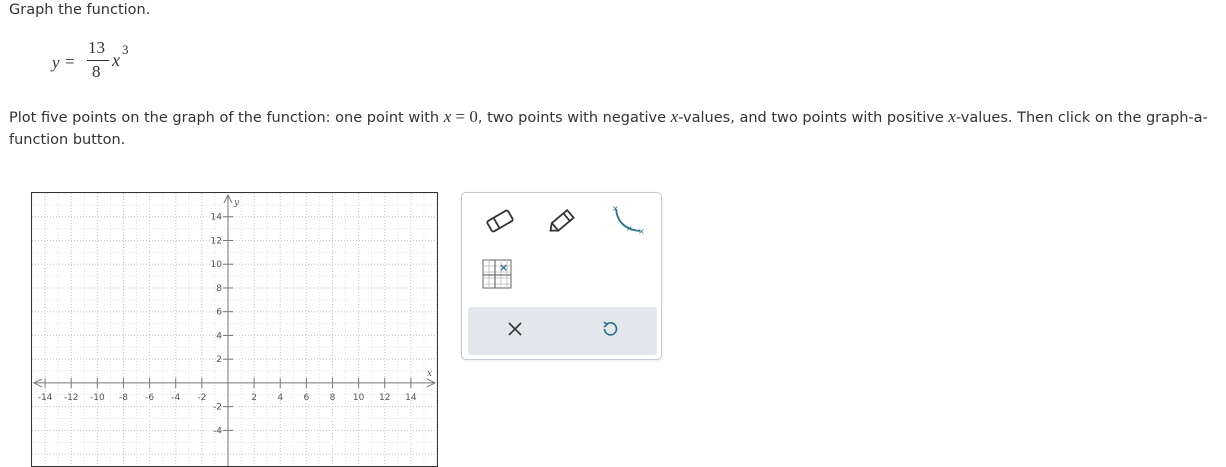  I want to click on pencil-icon, so click(562, 223).